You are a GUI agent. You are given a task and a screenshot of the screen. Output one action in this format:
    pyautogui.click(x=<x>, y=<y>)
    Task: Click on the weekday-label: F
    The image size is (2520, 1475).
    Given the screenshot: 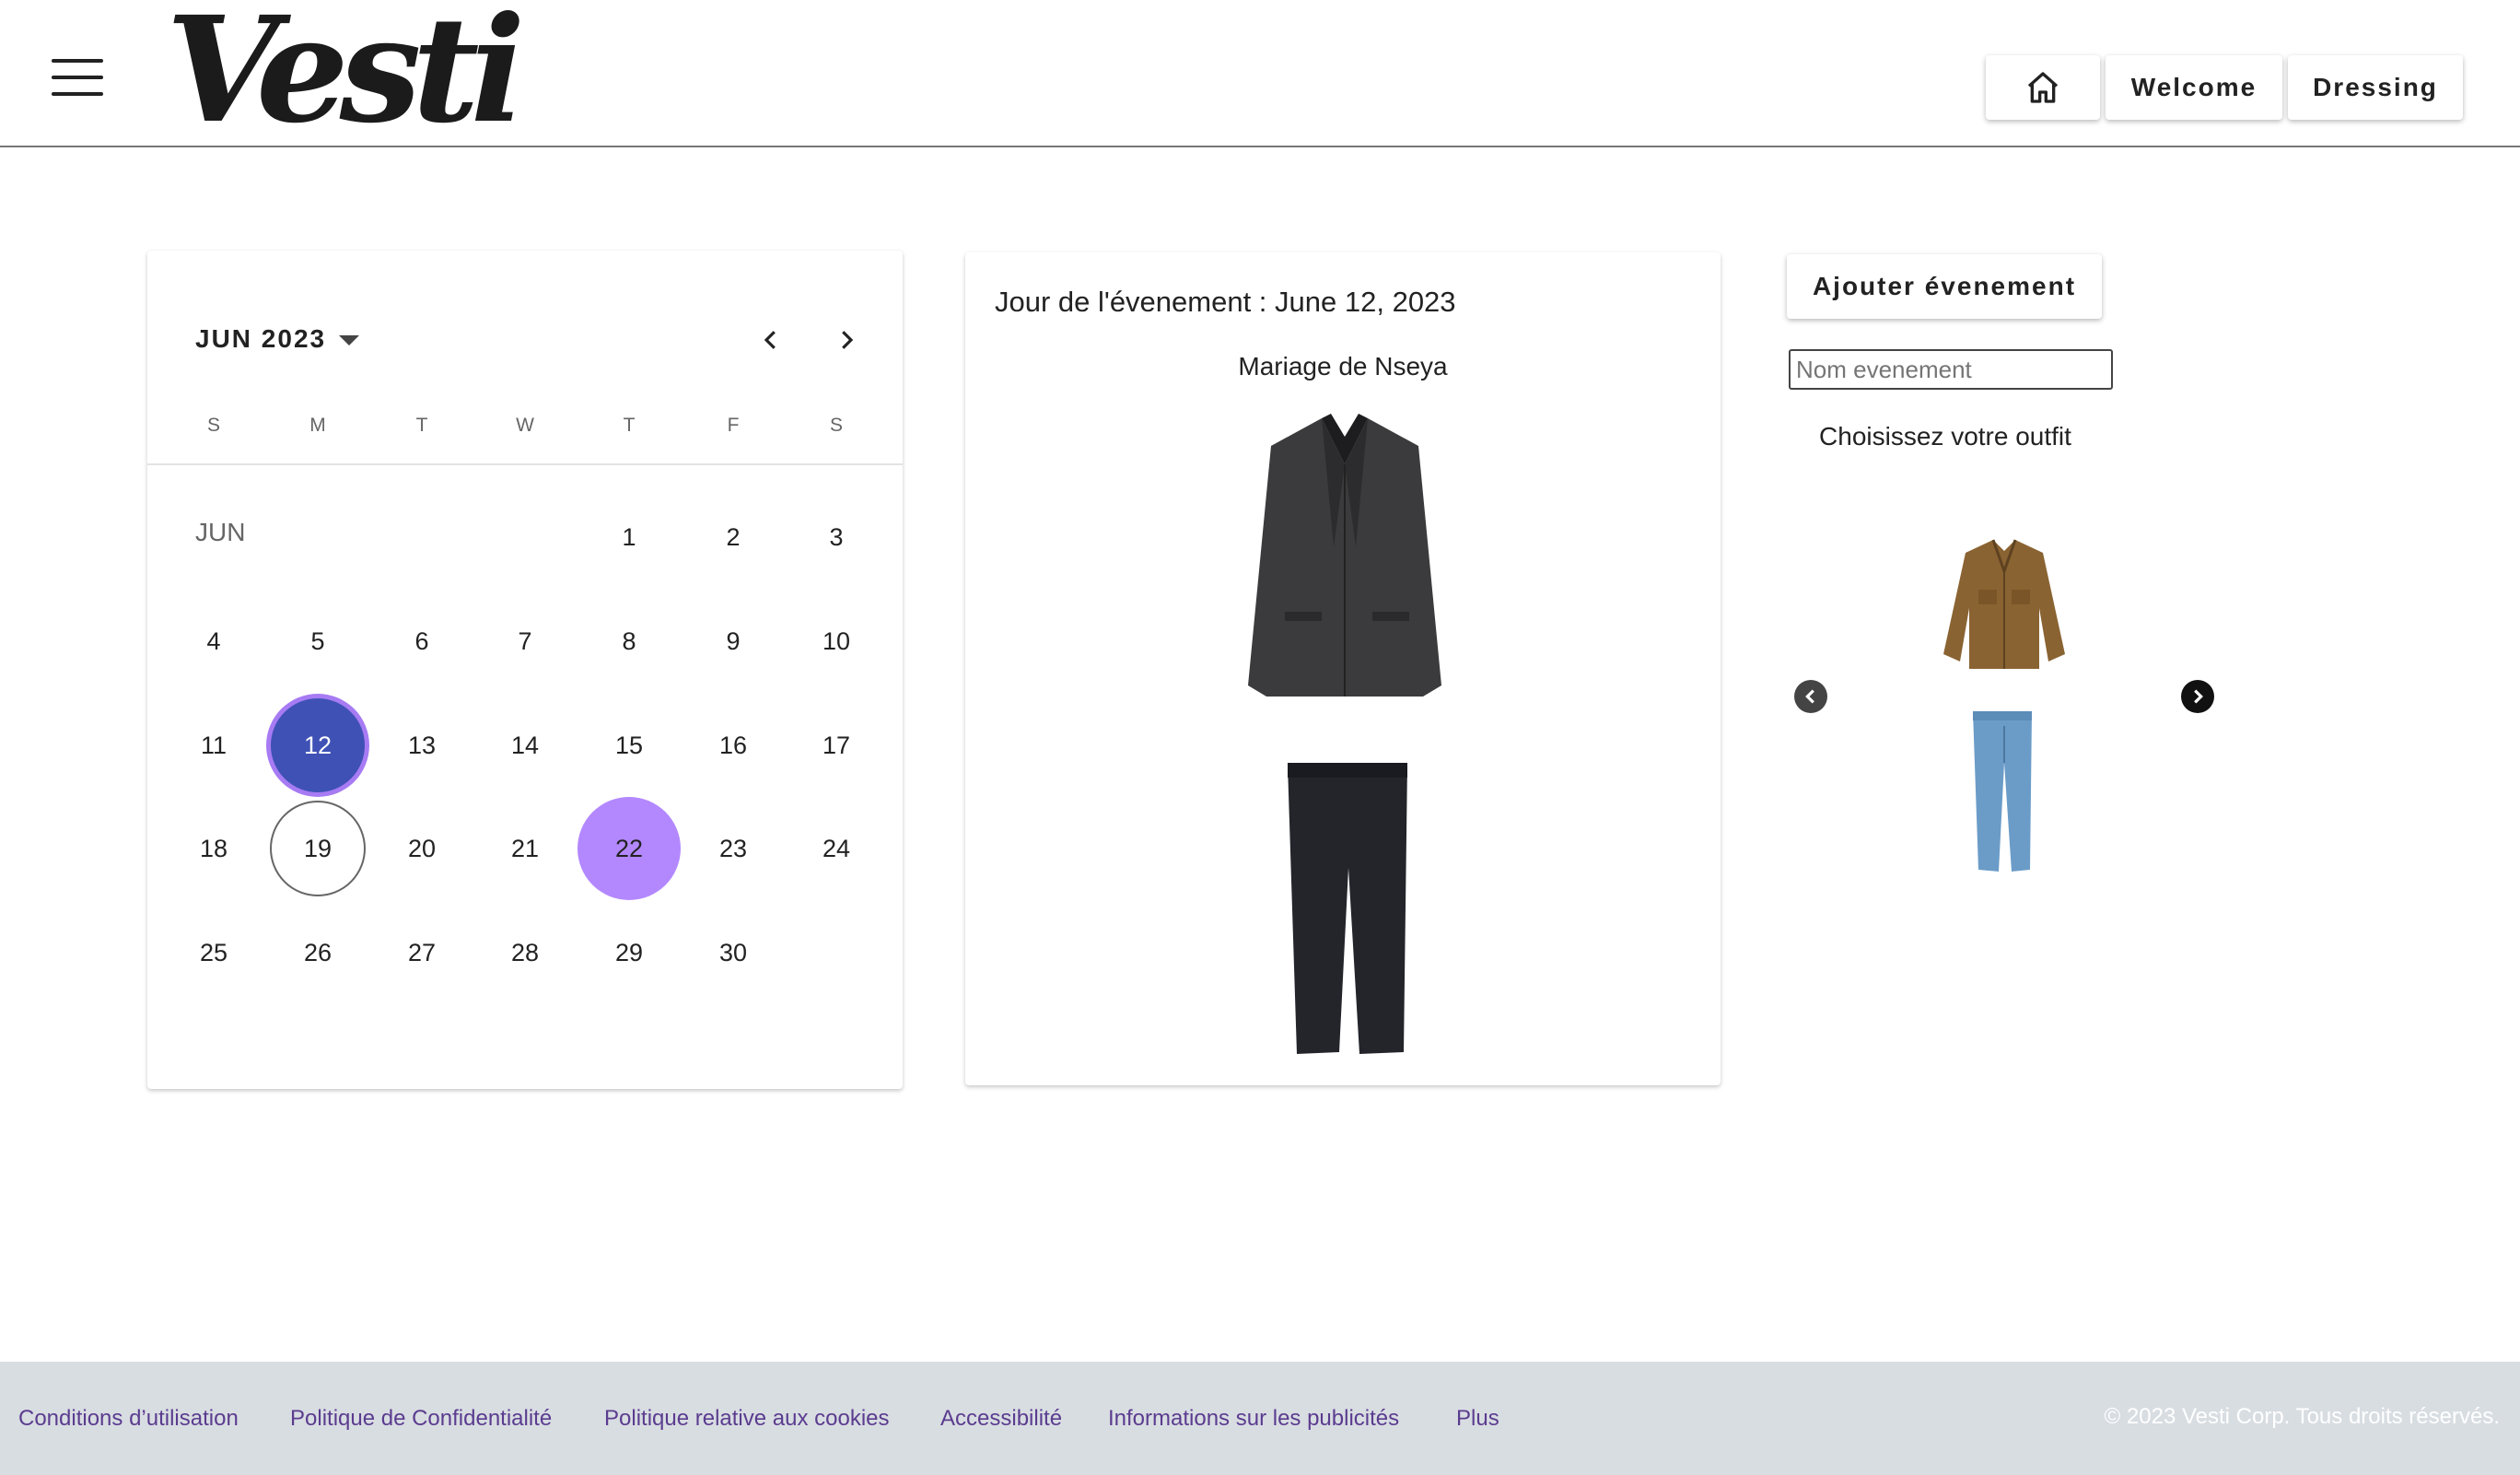 What is the action you would take?
    pyautogui.click(x=733, y=425)
    